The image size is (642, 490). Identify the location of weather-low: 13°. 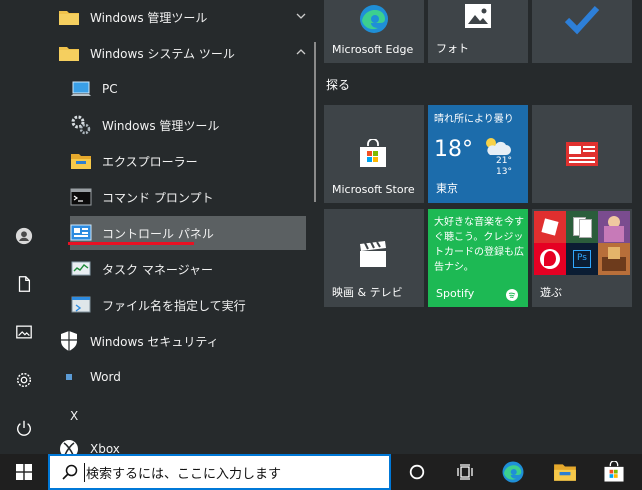
(504, 172).